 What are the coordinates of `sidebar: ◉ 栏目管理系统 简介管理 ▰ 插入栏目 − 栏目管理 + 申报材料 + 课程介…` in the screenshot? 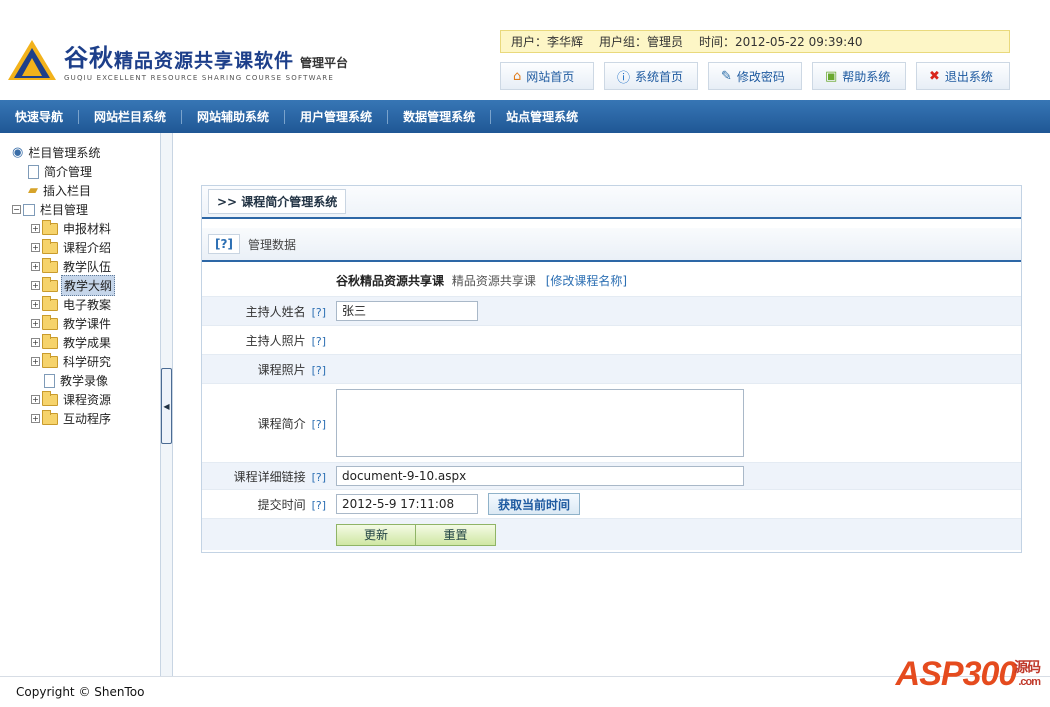 It's located at (80, 404).